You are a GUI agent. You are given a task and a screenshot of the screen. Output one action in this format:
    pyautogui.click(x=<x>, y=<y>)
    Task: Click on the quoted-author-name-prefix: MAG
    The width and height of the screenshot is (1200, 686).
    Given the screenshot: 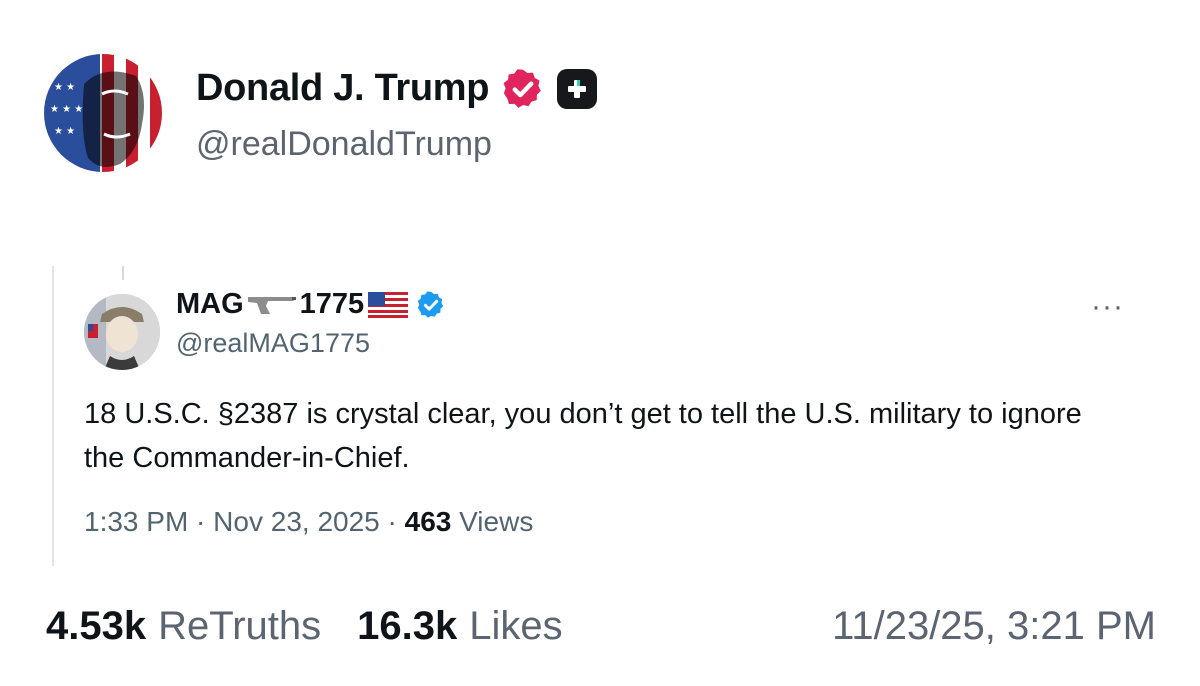 What is the action you would take?
    pyautogui.click(x=210, y=304)
    